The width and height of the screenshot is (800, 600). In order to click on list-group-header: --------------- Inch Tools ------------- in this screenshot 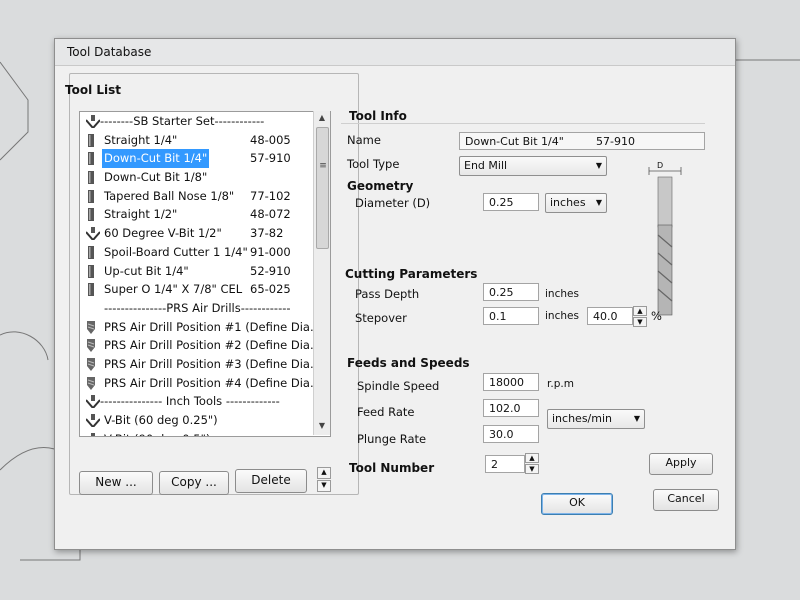, I will do `click(205, 401)`.